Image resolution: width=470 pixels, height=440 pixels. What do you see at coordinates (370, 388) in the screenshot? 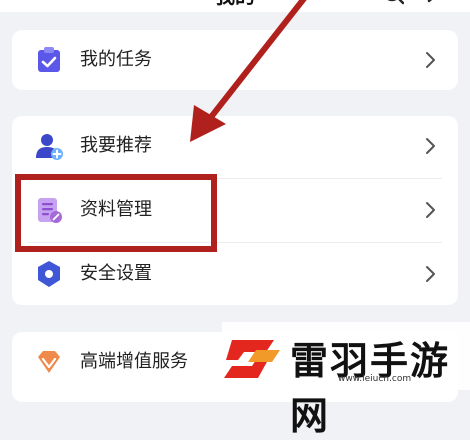
I see `watermark-title: 雷羽手游网` at bounding box center [370, 388].